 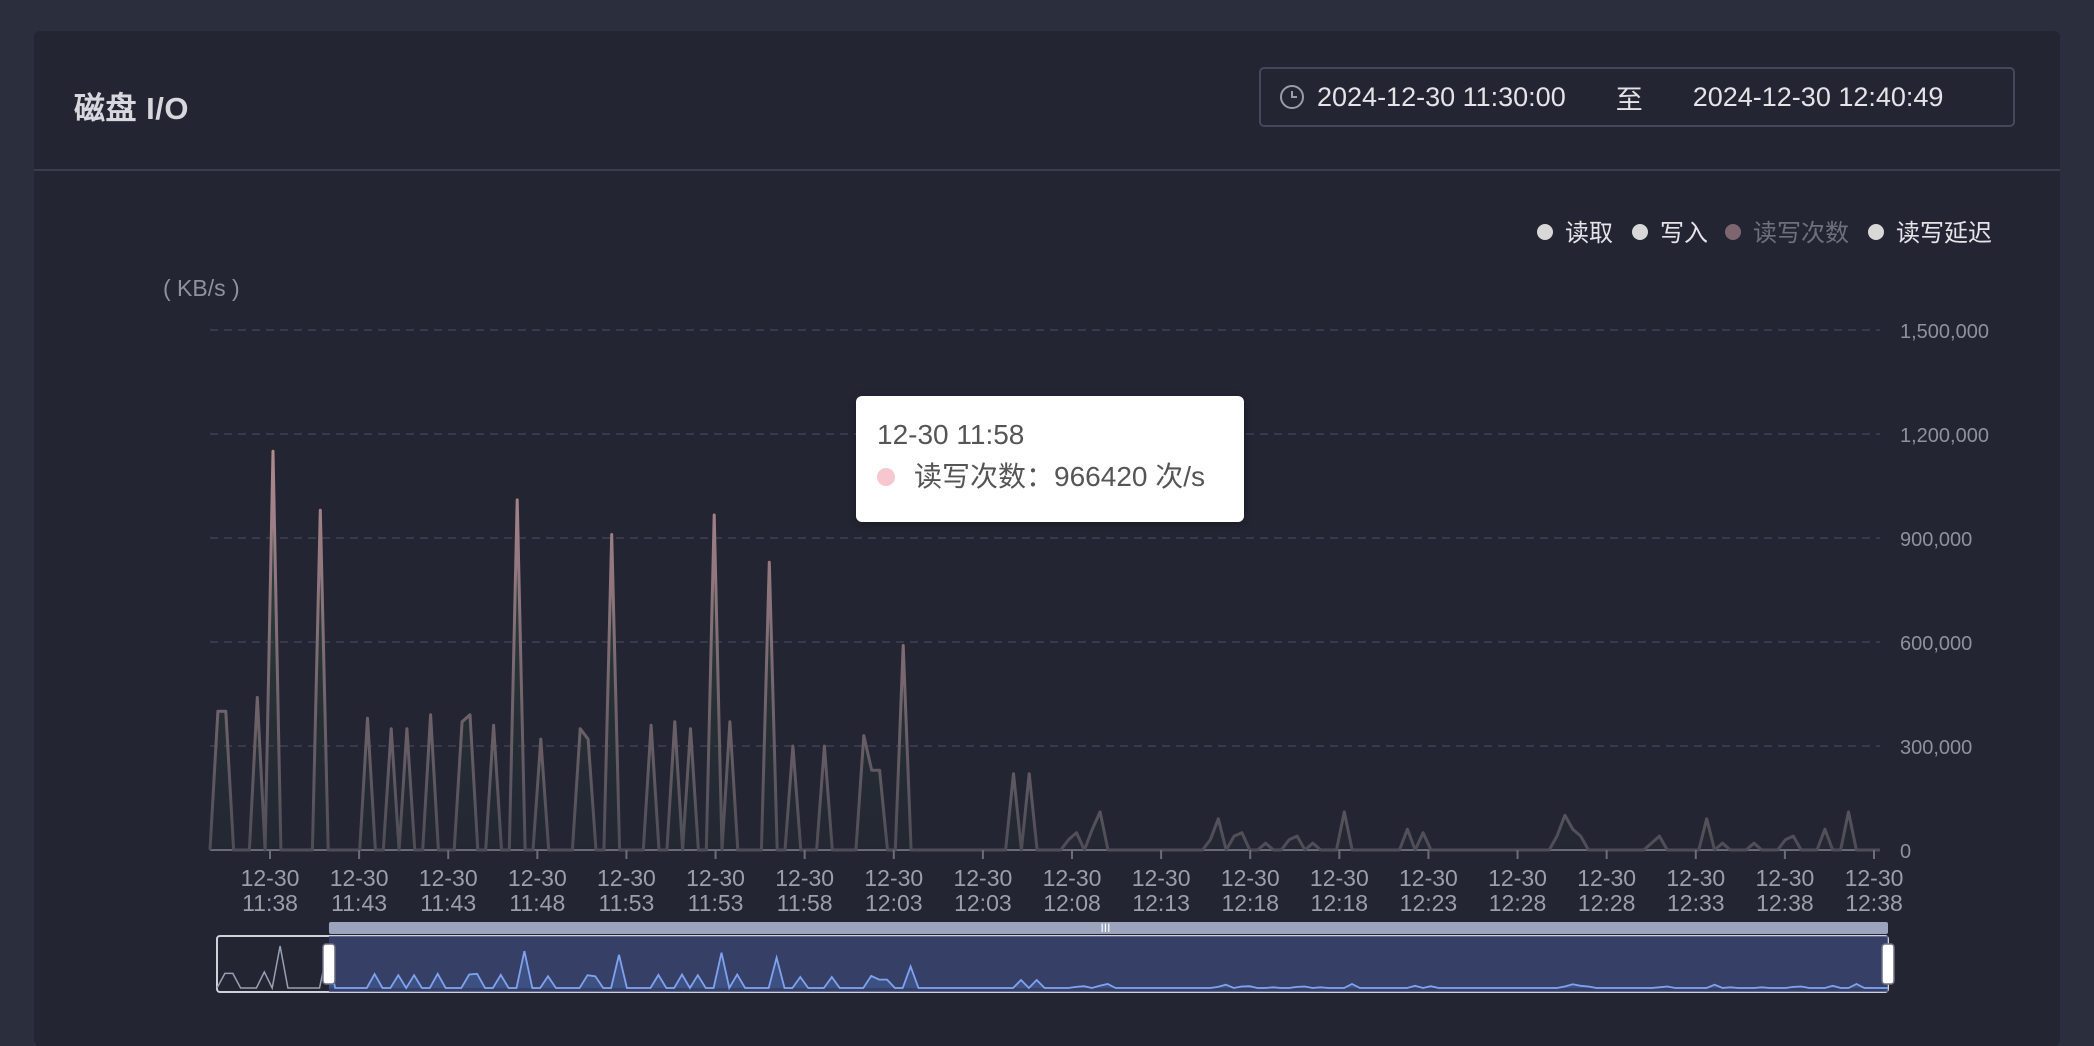 What do you see at coordinates (1696, 903) in the screenshot?
I see `x-tick-label: 12:33` at bounding box center [1696, 903].